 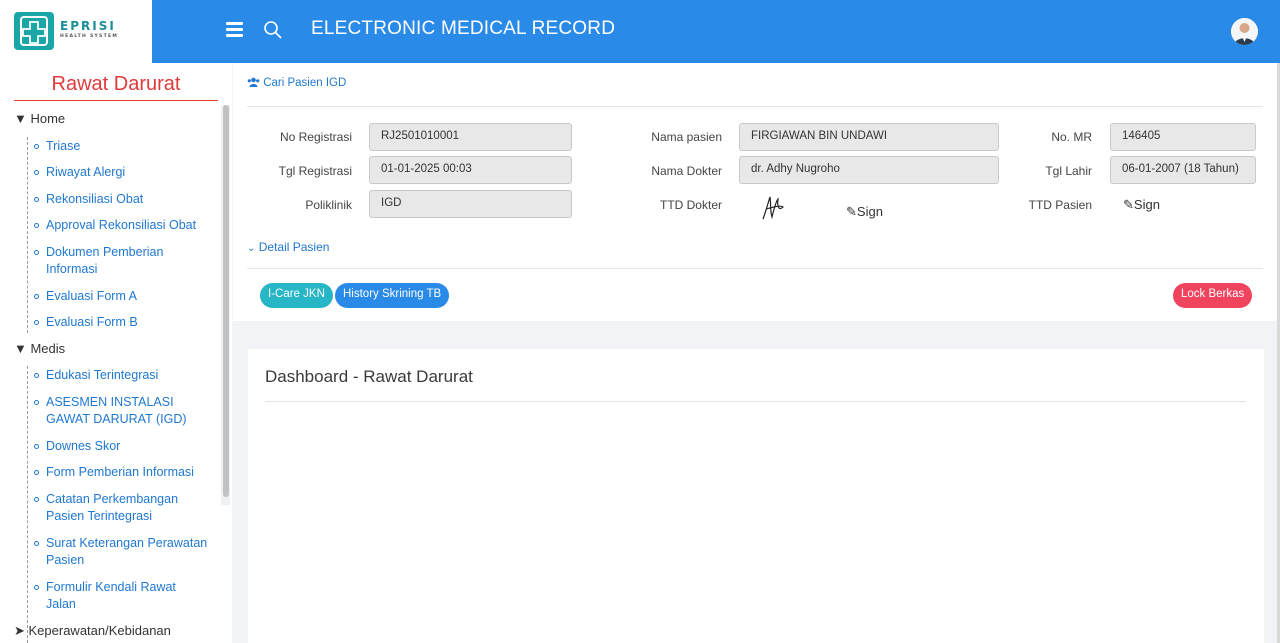 What do you see at coordinates (121, 146) in the screenshot?
I see `sidebar-item-triase: Triase` at bounding box center [121, 146].